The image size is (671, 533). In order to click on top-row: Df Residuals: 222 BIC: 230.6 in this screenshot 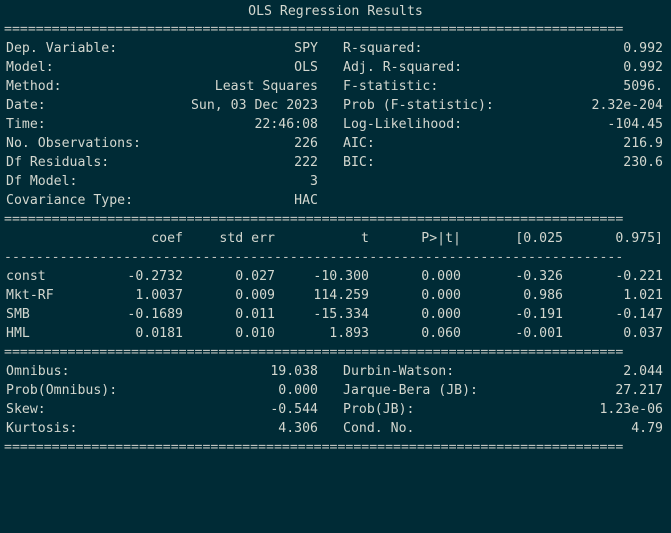, I will do `click(335, 162)`.